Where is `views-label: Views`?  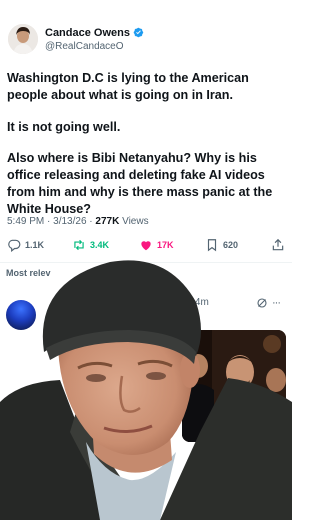
views-label: Views is located at coordinates (134, 221).